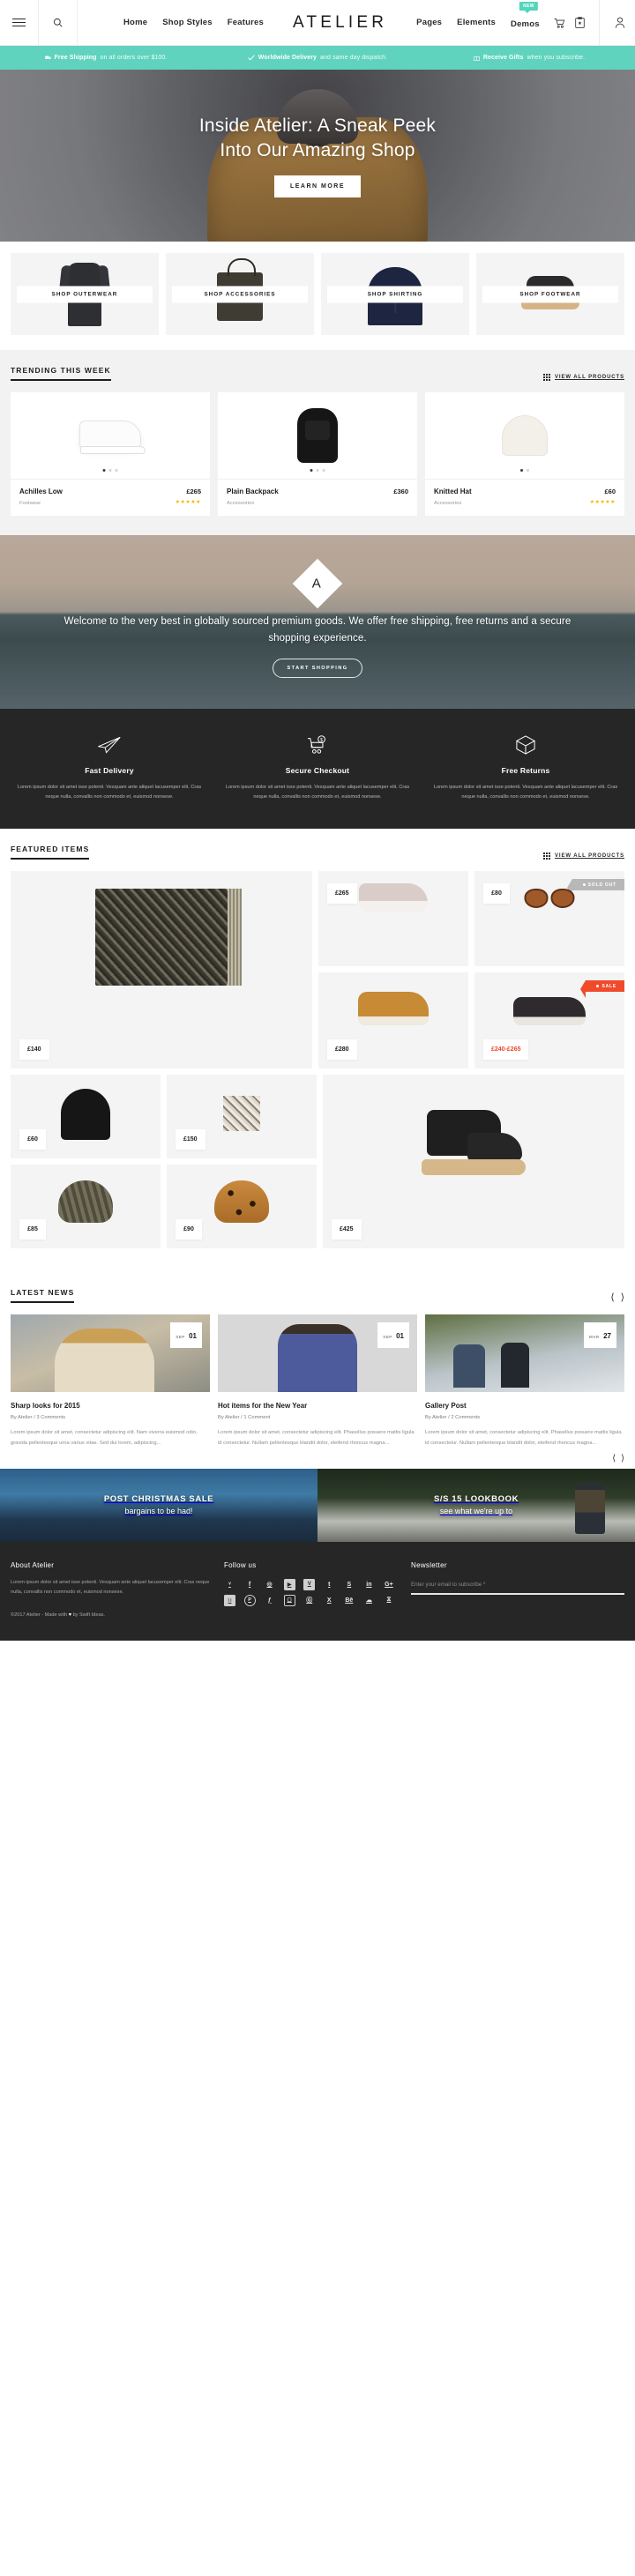 This screenshot has height=2576, width=635. I want to click on vimeo-icon: V, so click(309, 1584).